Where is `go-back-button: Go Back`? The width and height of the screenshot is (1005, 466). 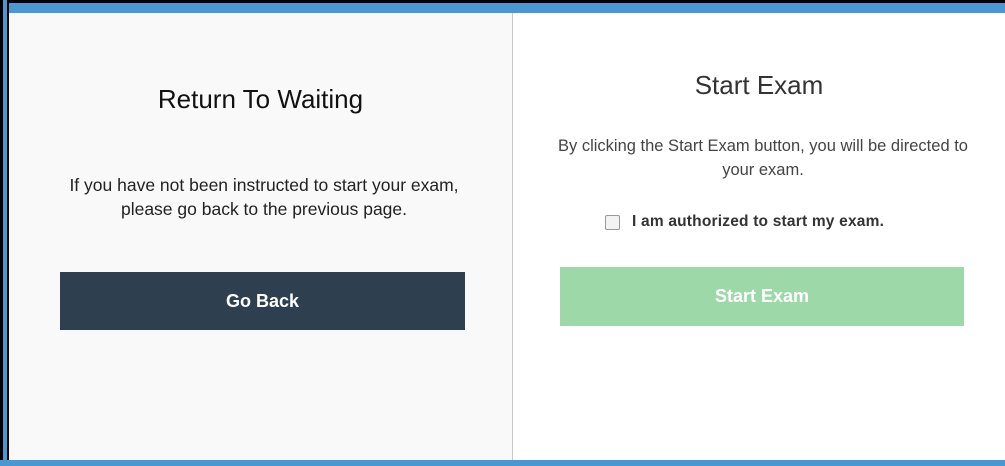 go-back-button: Go Back is located at coordinates (262, 301).